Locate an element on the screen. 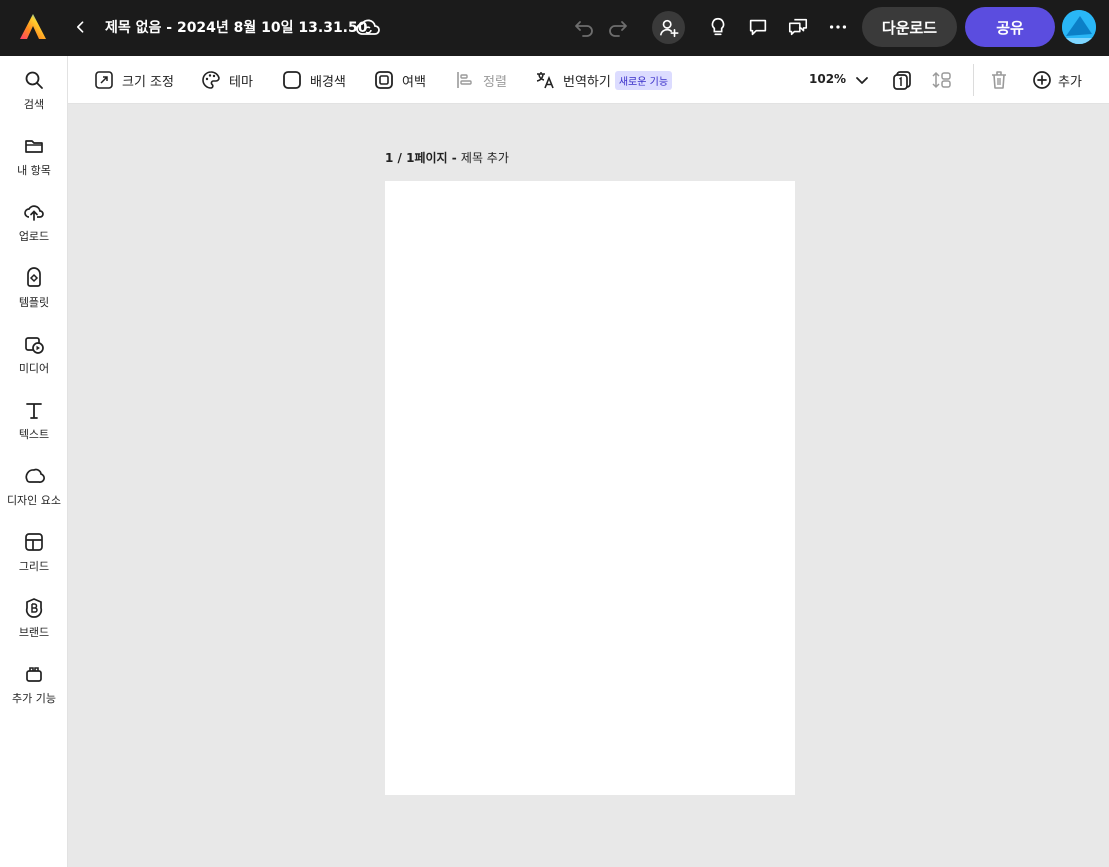 The height and width of the screenshot is (867, 1109). sidebar-item-label: 미디어 is located at coordinates (34, 368).